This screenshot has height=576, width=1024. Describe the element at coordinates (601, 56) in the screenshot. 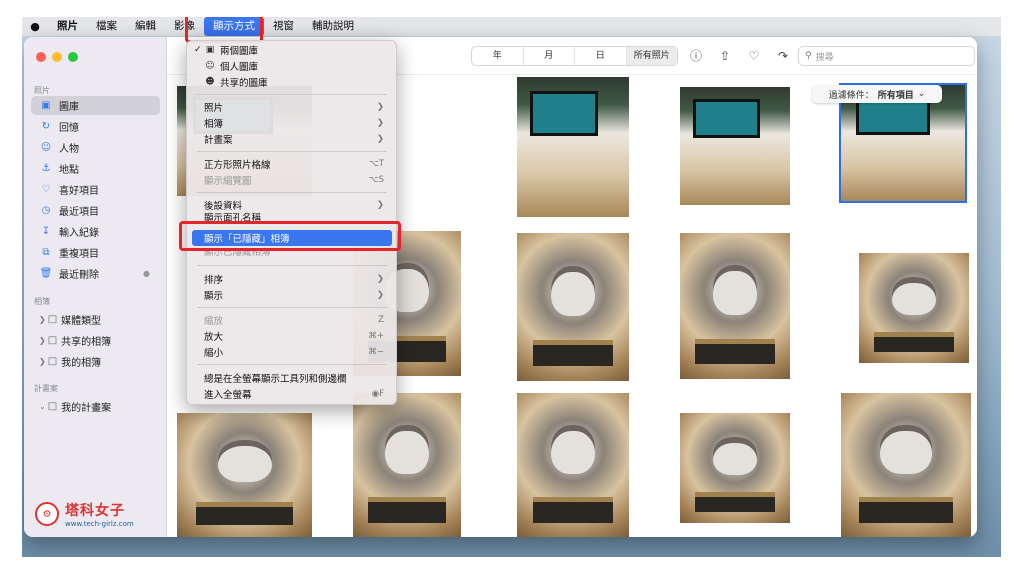

I see `tab-days: 日` at that location.